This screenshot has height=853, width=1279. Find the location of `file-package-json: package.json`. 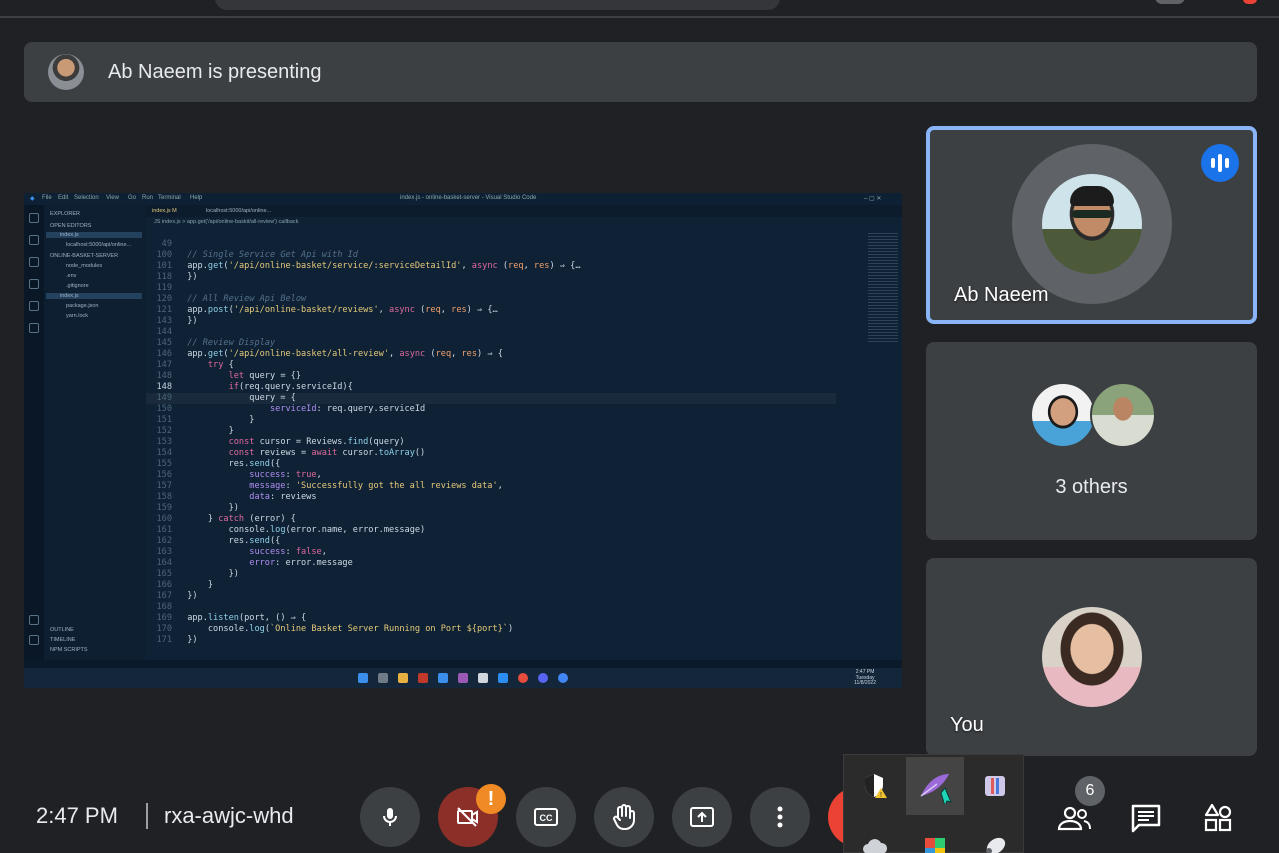

file-package-json: package.json is located at coordinates (82, 306).